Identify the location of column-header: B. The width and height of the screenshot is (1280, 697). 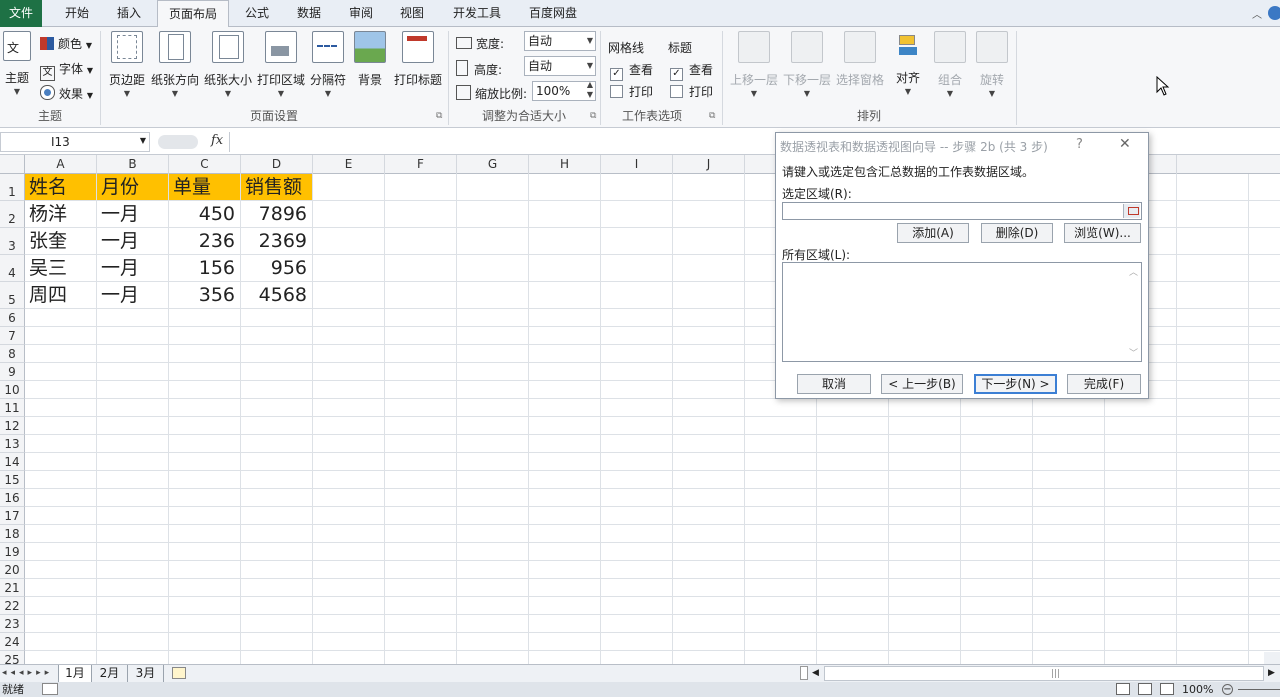
(133, 164).